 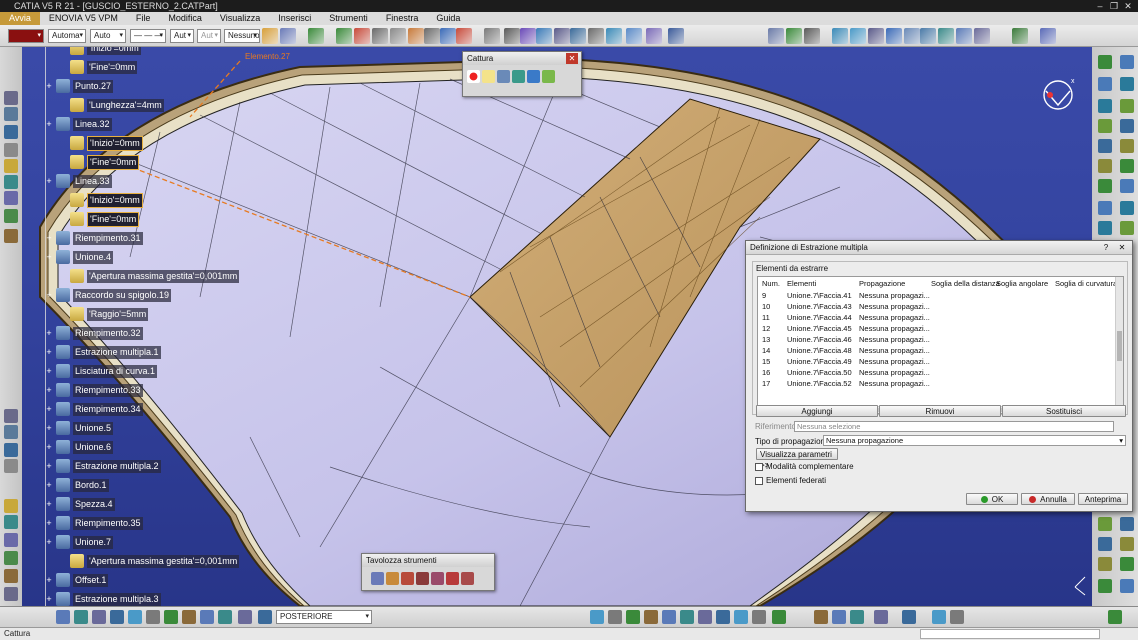 I want to click on left-tool-16-icon, so click(x=11, y=540).